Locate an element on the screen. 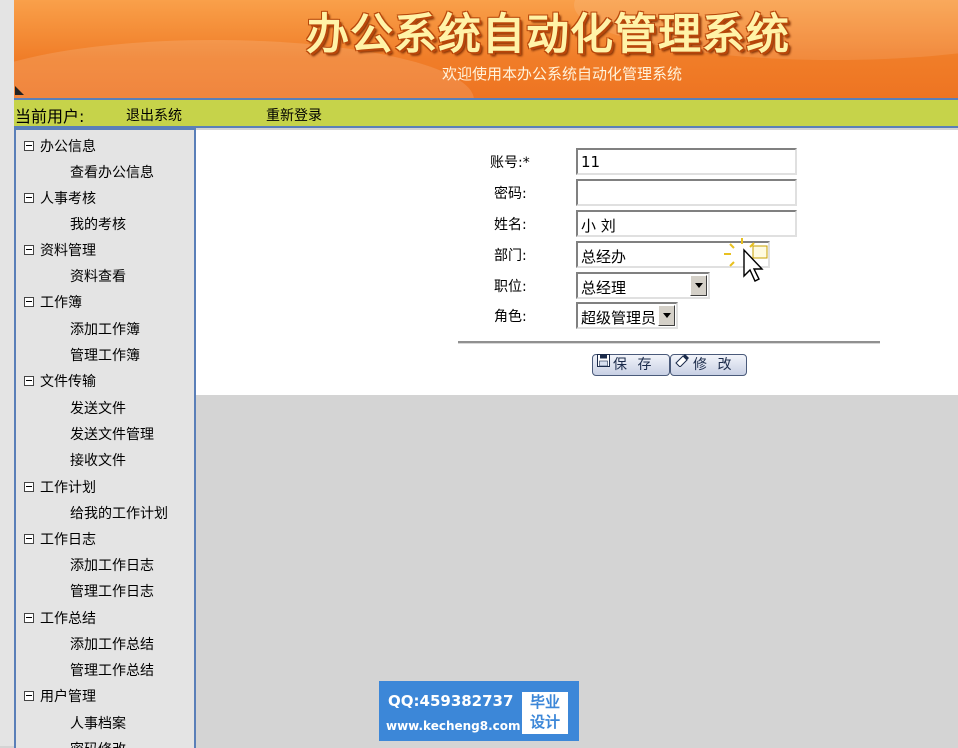 This screenshot has width=958, height=748. user-bar: 当前用户: 退出系统 重新登录 is located at coordinates (486, 114).